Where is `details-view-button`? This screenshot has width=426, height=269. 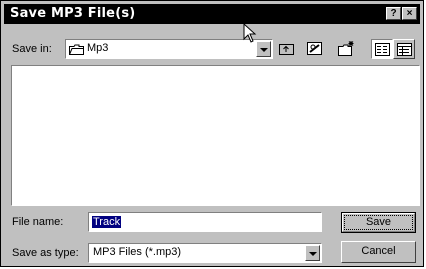 details-view-button is located at coordinates (404, 49).